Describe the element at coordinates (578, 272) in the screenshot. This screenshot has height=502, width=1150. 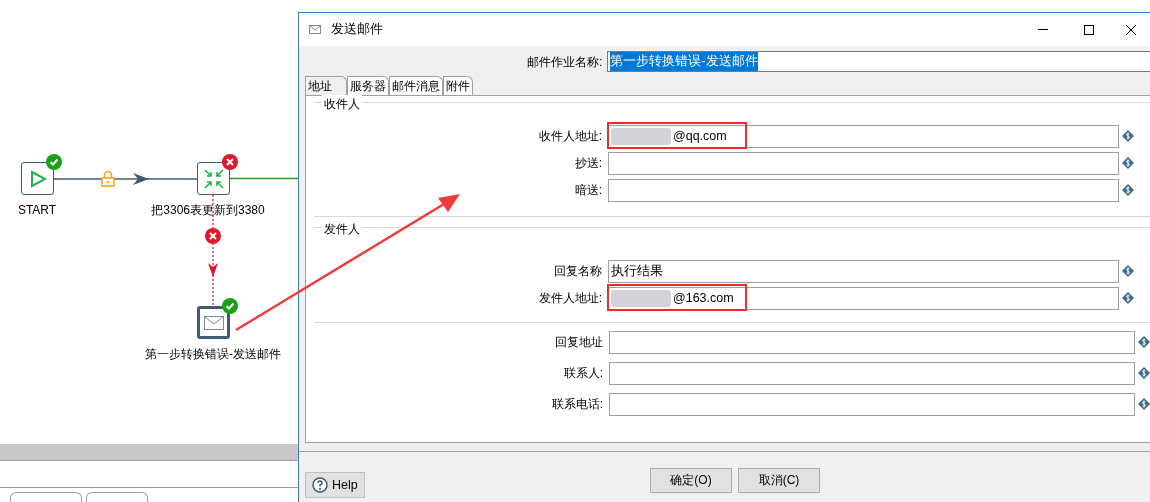
I see `field-label: 回复名称` at that location.